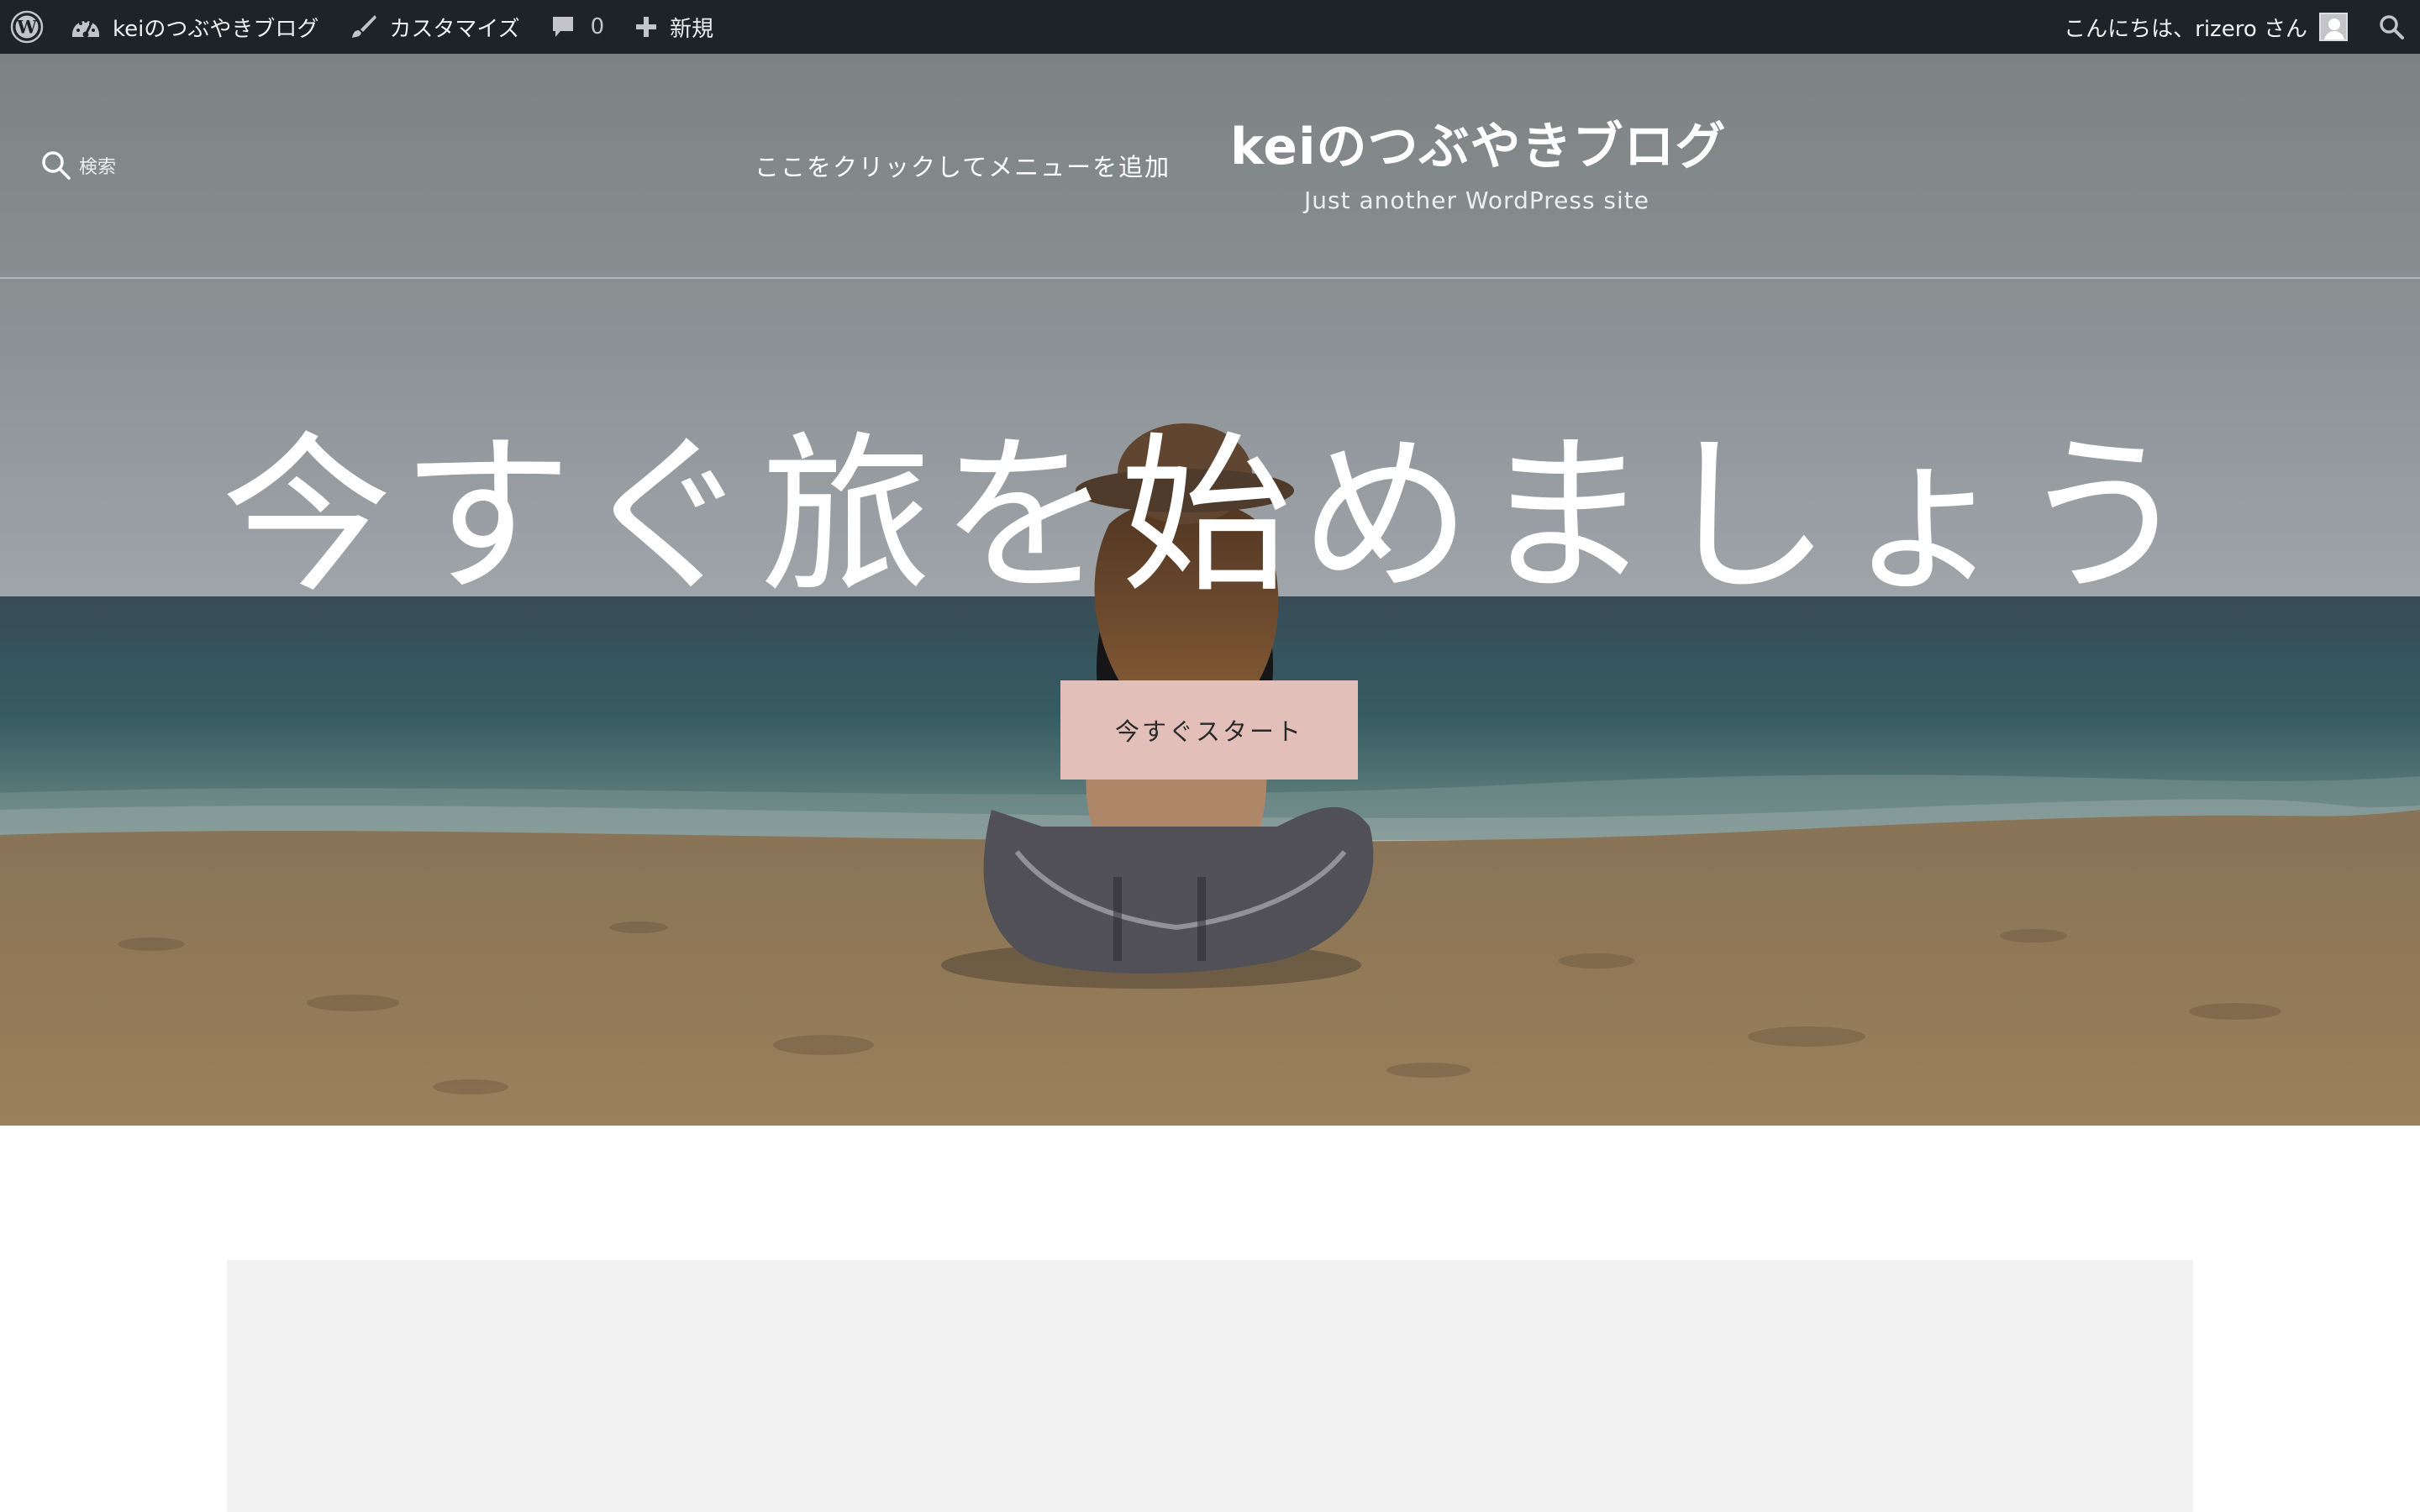 The height and width of the screenshot is (1512, 2420). Describe the element at coordinates (1477, 200) in the screenshot. I see `site-description: Just another WordPress site` at that location.